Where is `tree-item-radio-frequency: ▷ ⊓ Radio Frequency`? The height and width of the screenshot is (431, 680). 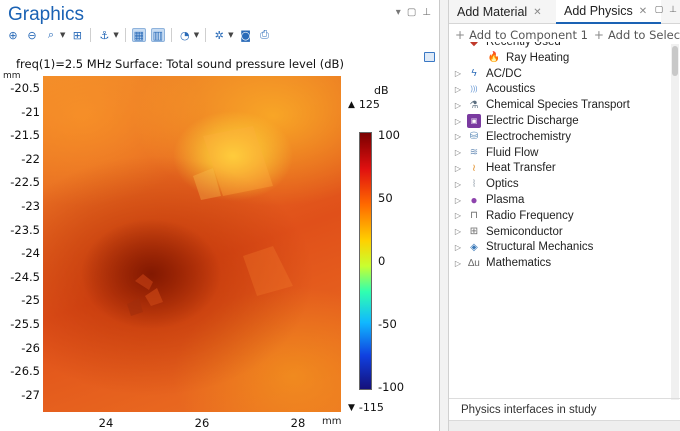 tree-item-radio-frequency: ▷ ⊓ Radio Frequency is located at coordinates (511, 216).